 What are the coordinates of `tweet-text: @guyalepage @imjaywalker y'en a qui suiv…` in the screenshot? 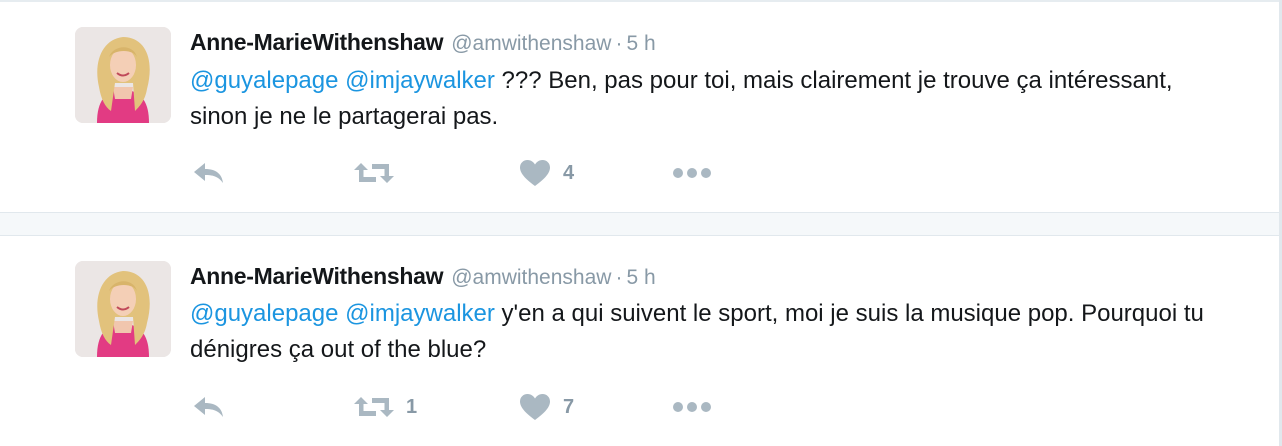 It's located at (710, 332).